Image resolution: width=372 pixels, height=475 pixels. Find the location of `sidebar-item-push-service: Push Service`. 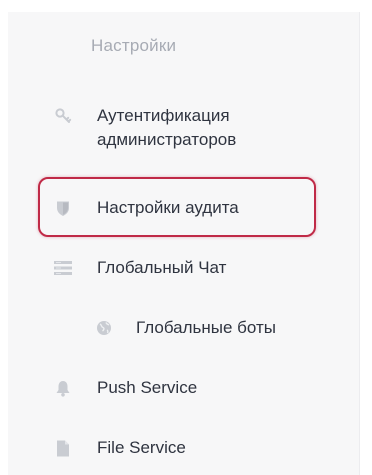

sidebar-item-push-service: Push Service is located at coordinates (125, 388).